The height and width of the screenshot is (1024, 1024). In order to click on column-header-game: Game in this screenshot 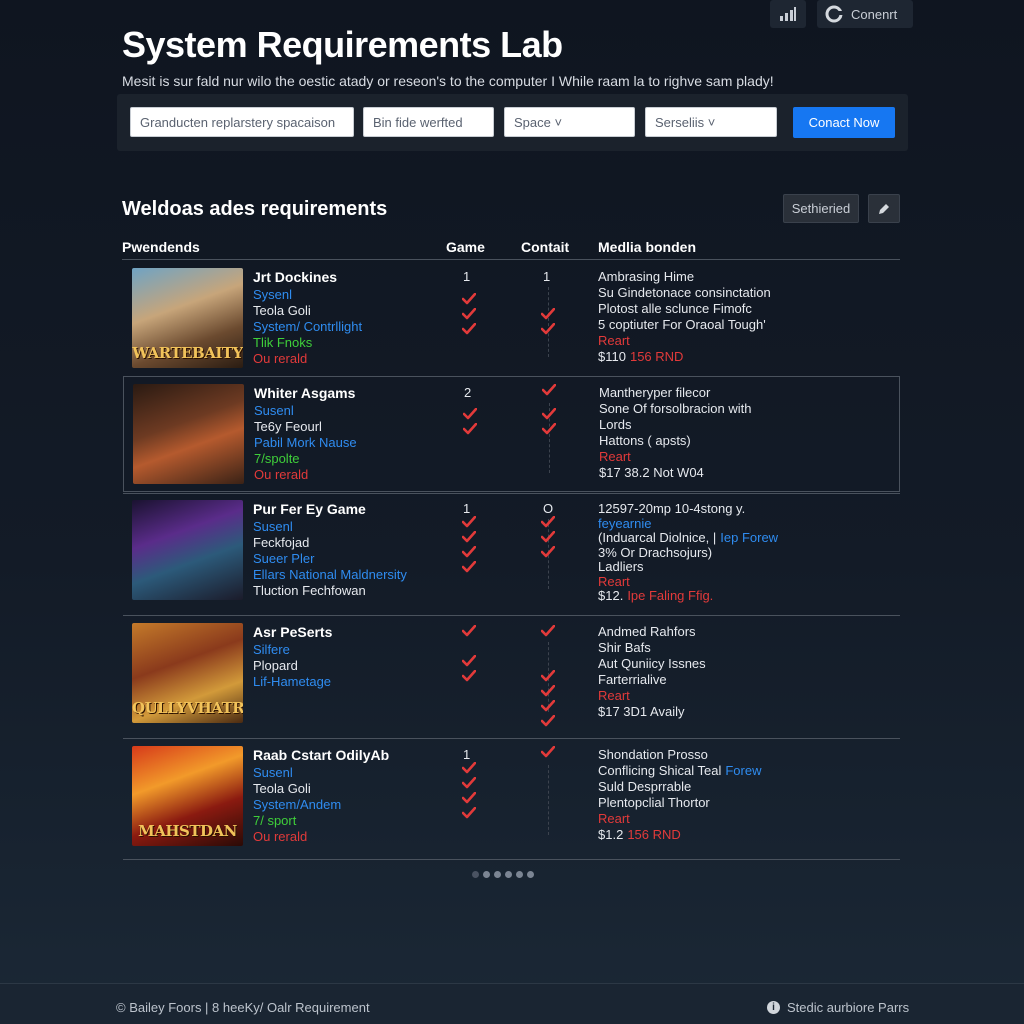, I will do `click(465, 247)`.